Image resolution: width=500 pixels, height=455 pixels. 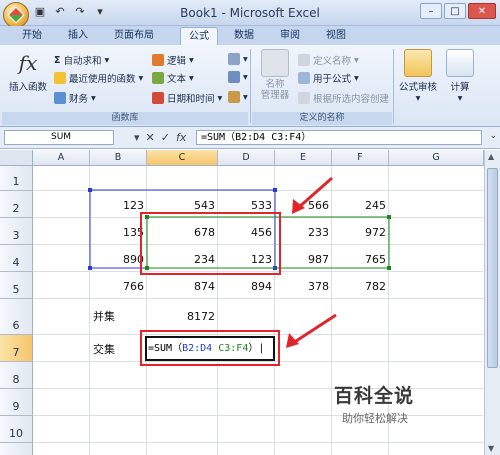 I want to click on tab-home: 开始, so click(x=32, y=36).